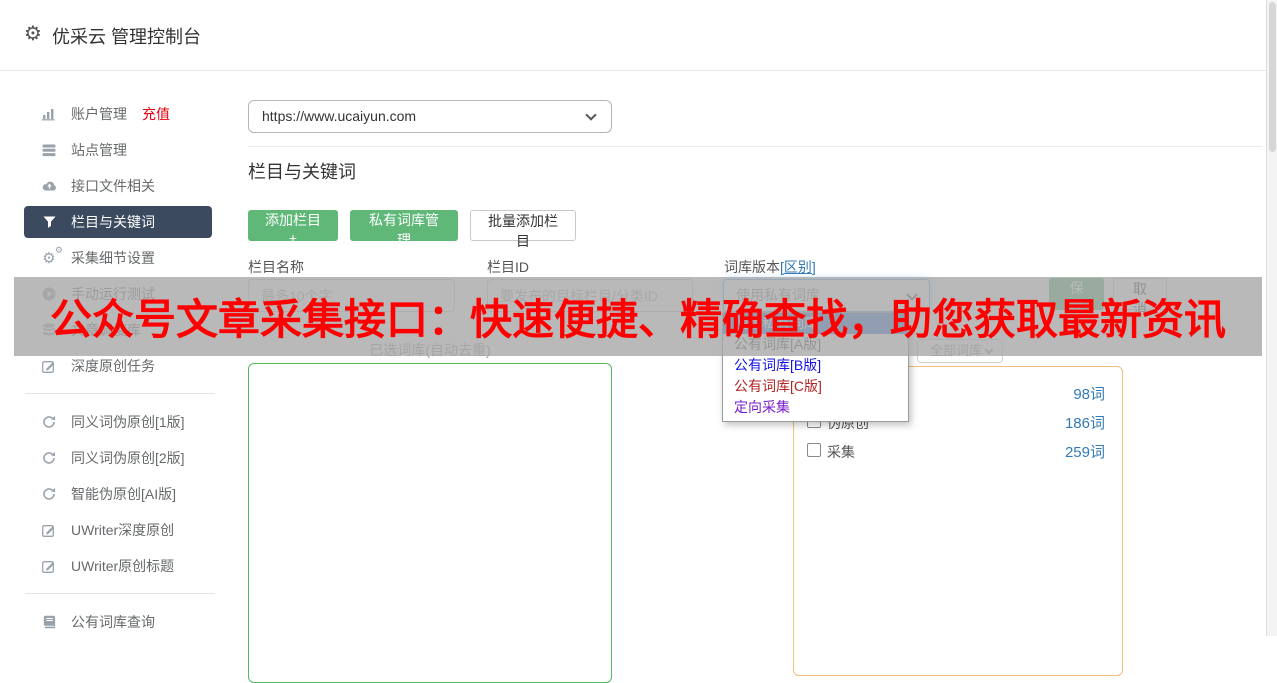 This screenshot has height=683, width=1277. I want to click on difference-link: [区别], so click(798, 267).